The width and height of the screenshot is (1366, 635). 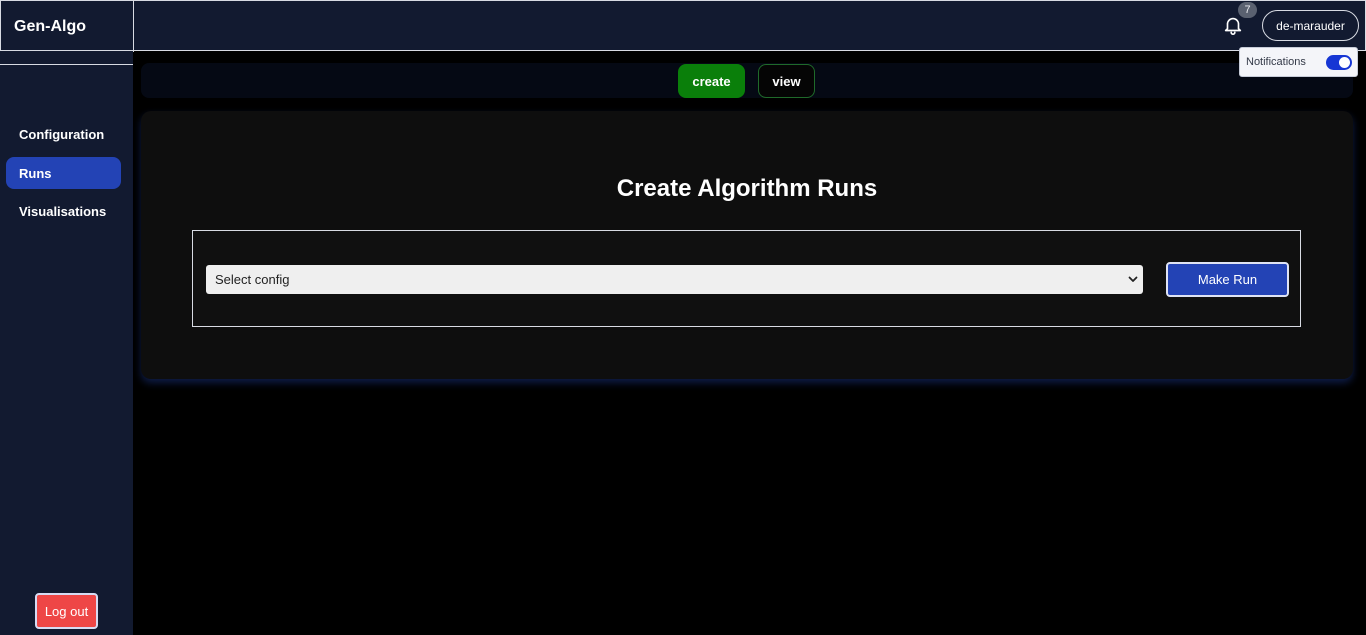 I want to click on run-form: Select config Make Run, so click(x=746, y=278).